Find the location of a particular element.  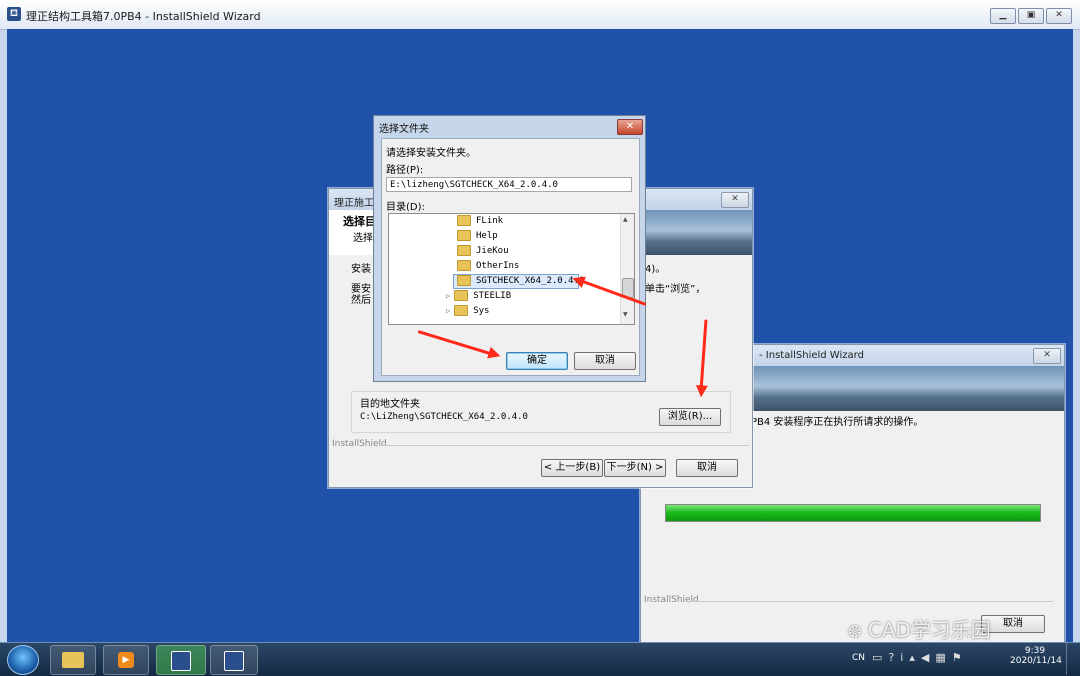

close-button: ✕ is located at coordinates (1059, 16).